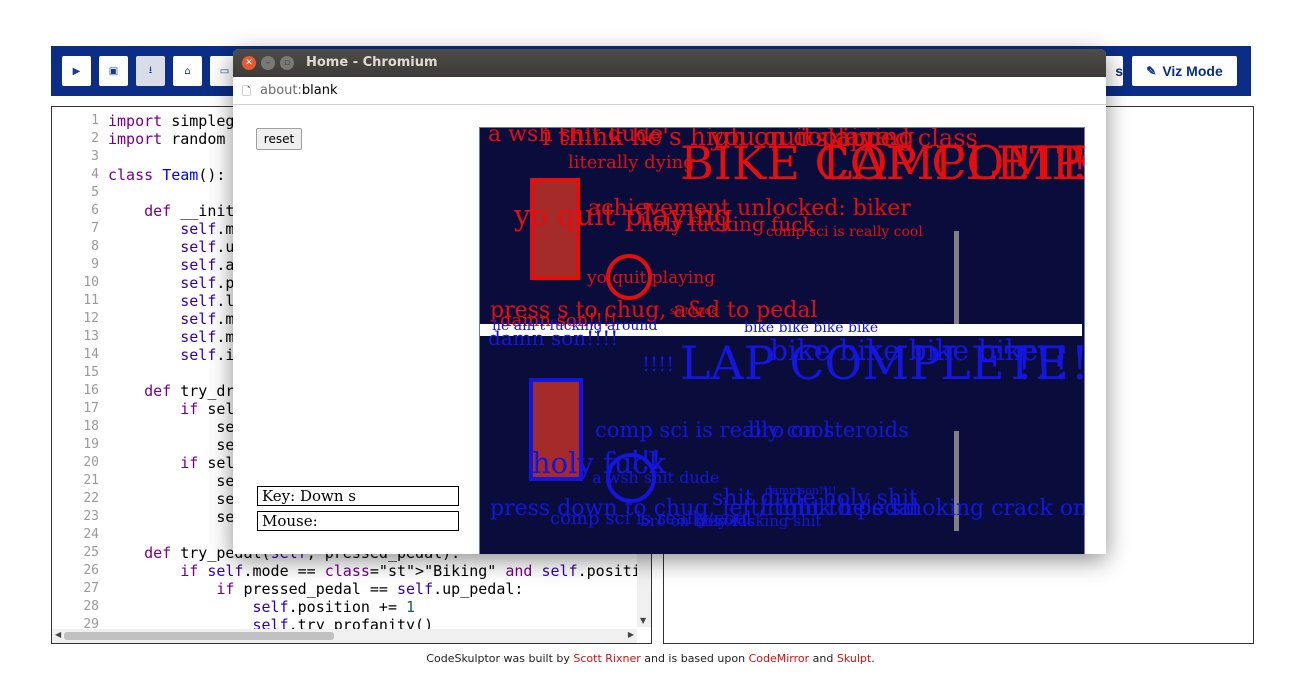 This screenshot has width=1301, height=676. I want to click on line-number: 17, so click(91, 408).